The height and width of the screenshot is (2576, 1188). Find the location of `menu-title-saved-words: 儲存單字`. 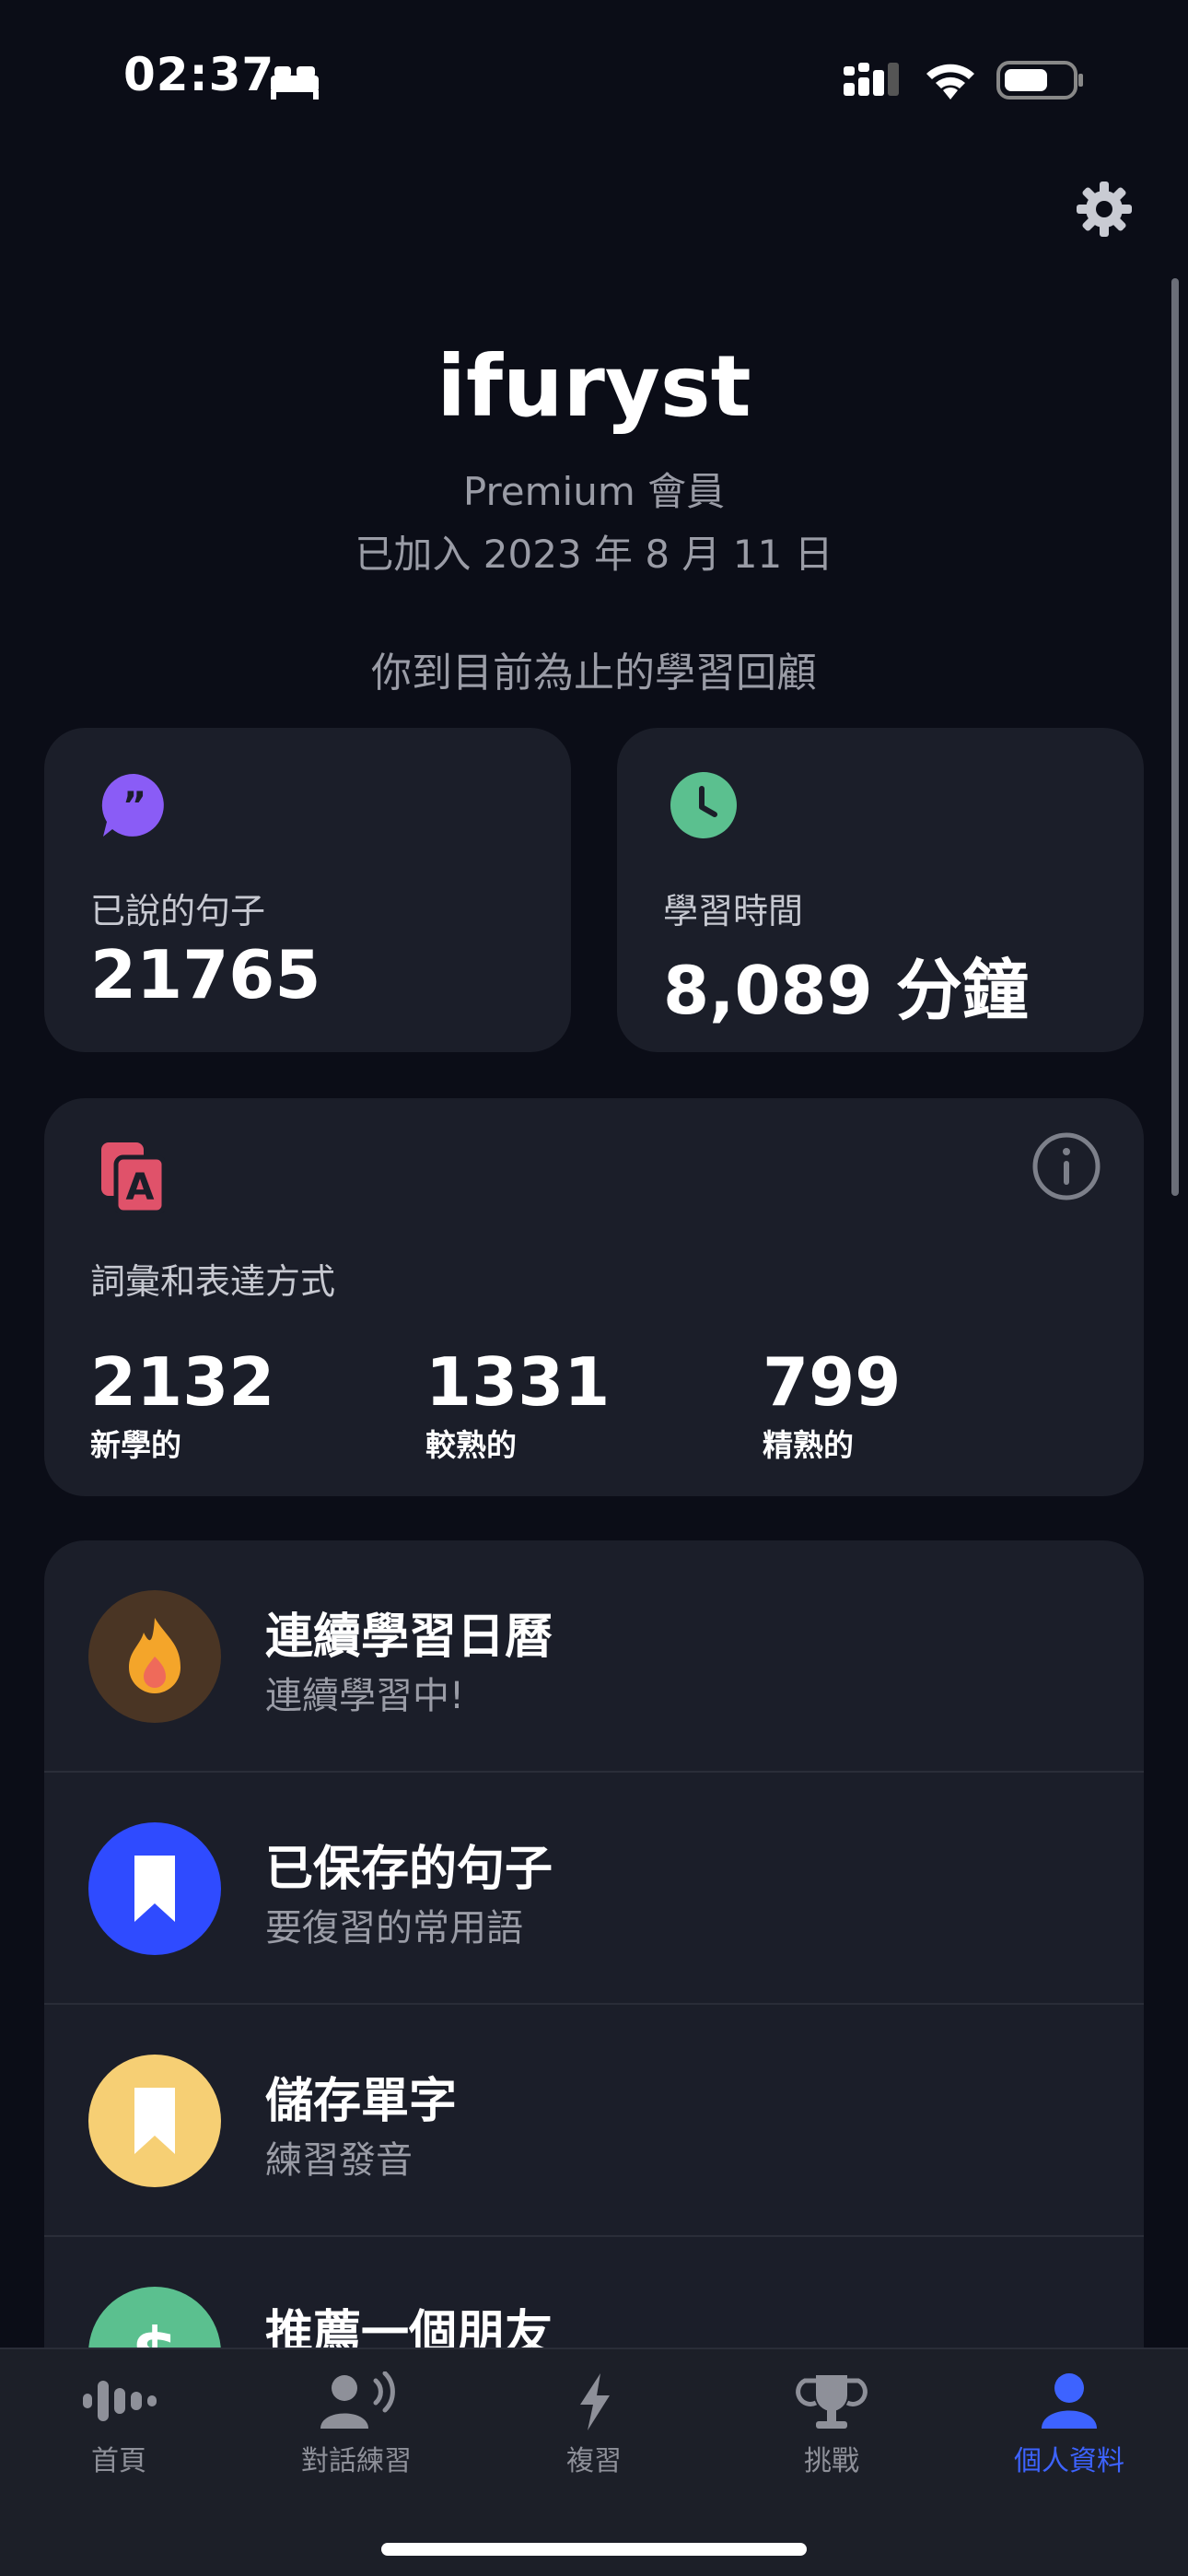

menu-title-saved-words: 儲存單字 is located at coordinates (361, 2101).